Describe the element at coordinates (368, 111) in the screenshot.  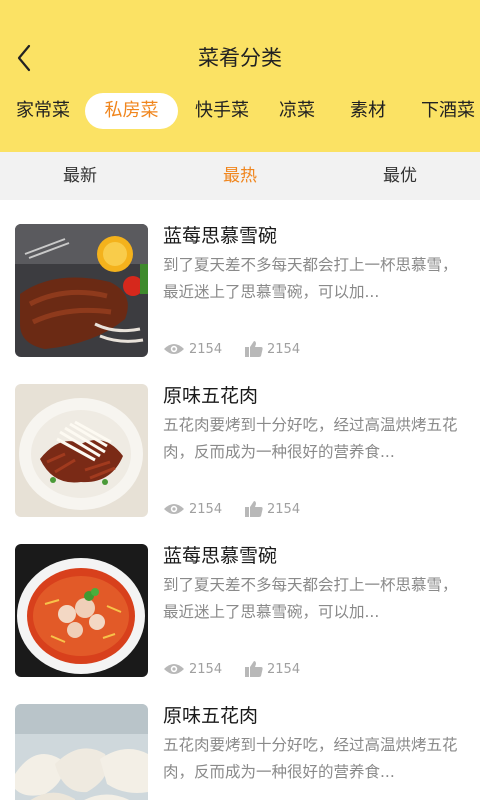
I see `tab-category-4: 素材` at that location.